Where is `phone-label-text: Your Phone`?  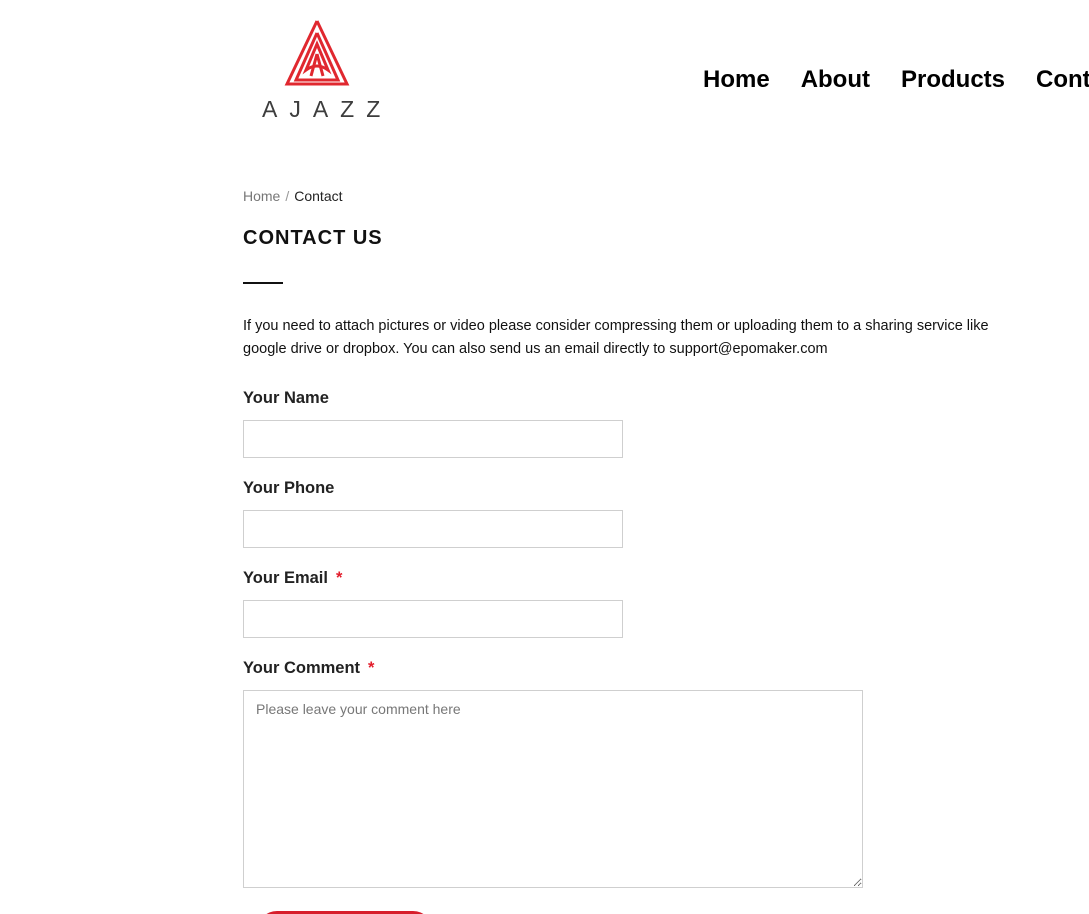 phone-label-text: Your Phone is located at coordinates (289, 488).